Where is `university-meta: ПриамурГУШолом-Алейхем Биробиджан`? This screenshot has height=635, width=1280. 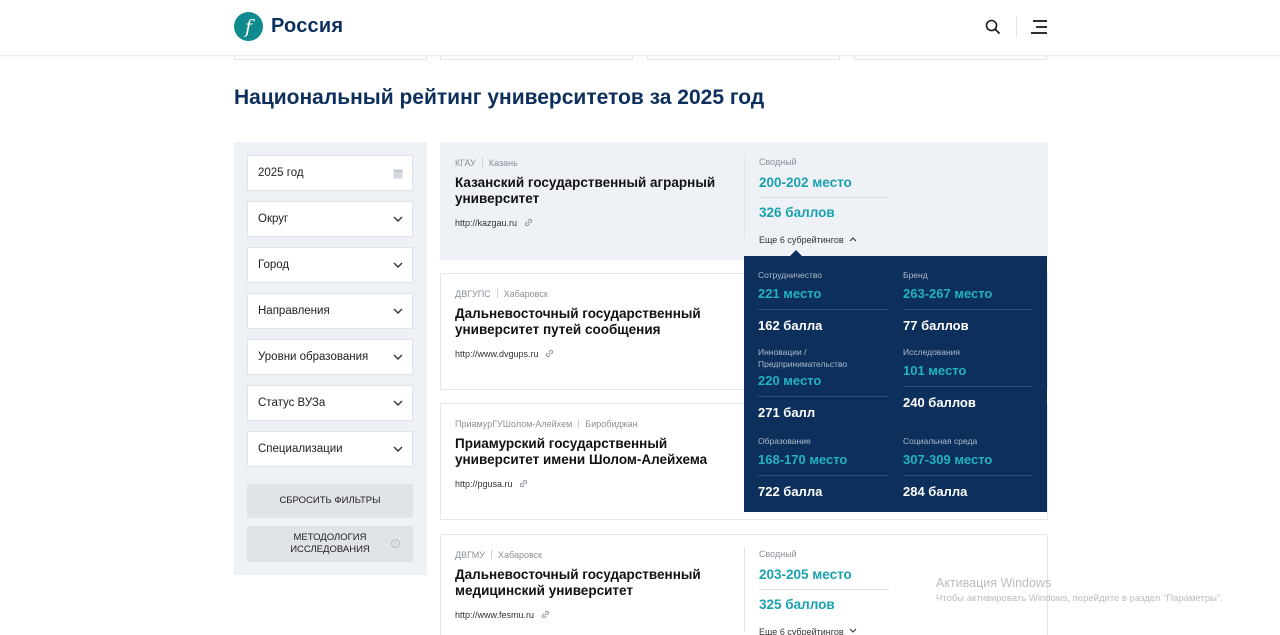
university-meta: ПриамурГУШолом-Алейхем Биробиджан is located at coordinates (546, 424).